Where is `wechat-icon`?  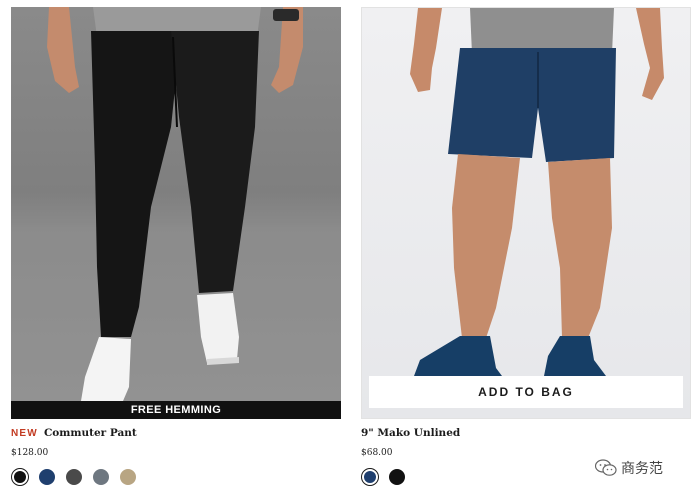 wechat-icon is located at coordinates (606, 467).